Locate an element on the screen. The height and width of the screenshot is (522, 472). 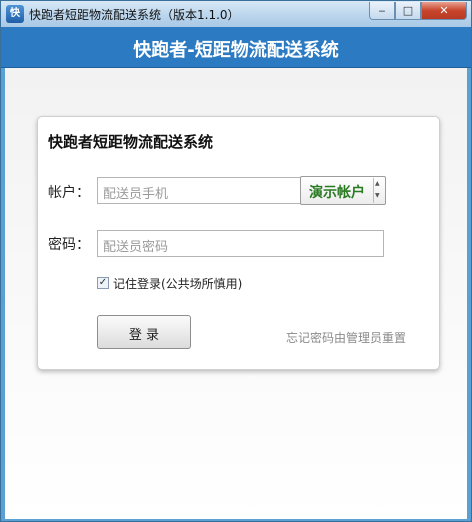
maximize-button: □ is located at coordinates (408, 11).